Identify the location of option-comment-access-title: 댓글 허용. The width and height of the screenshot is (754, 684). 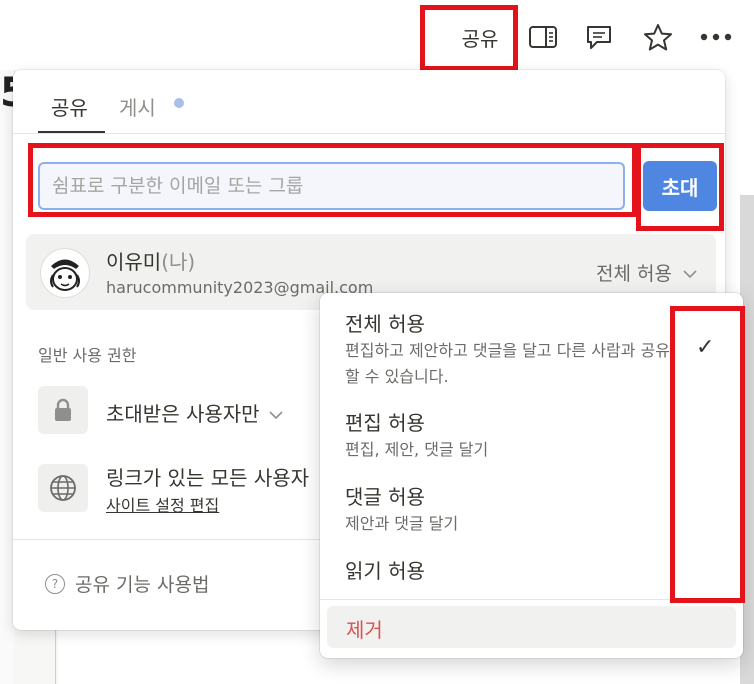
(385, 497).